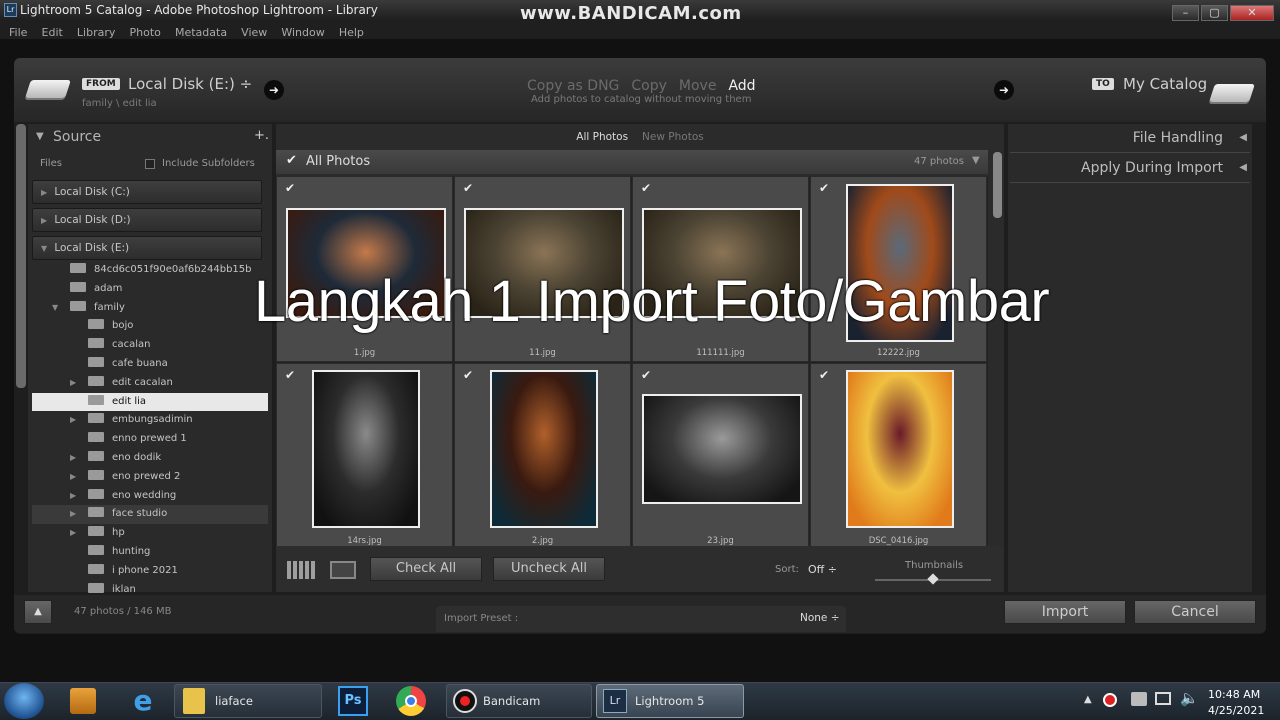  I want to click on cancel-button: Cancel, so click(1195, 612).